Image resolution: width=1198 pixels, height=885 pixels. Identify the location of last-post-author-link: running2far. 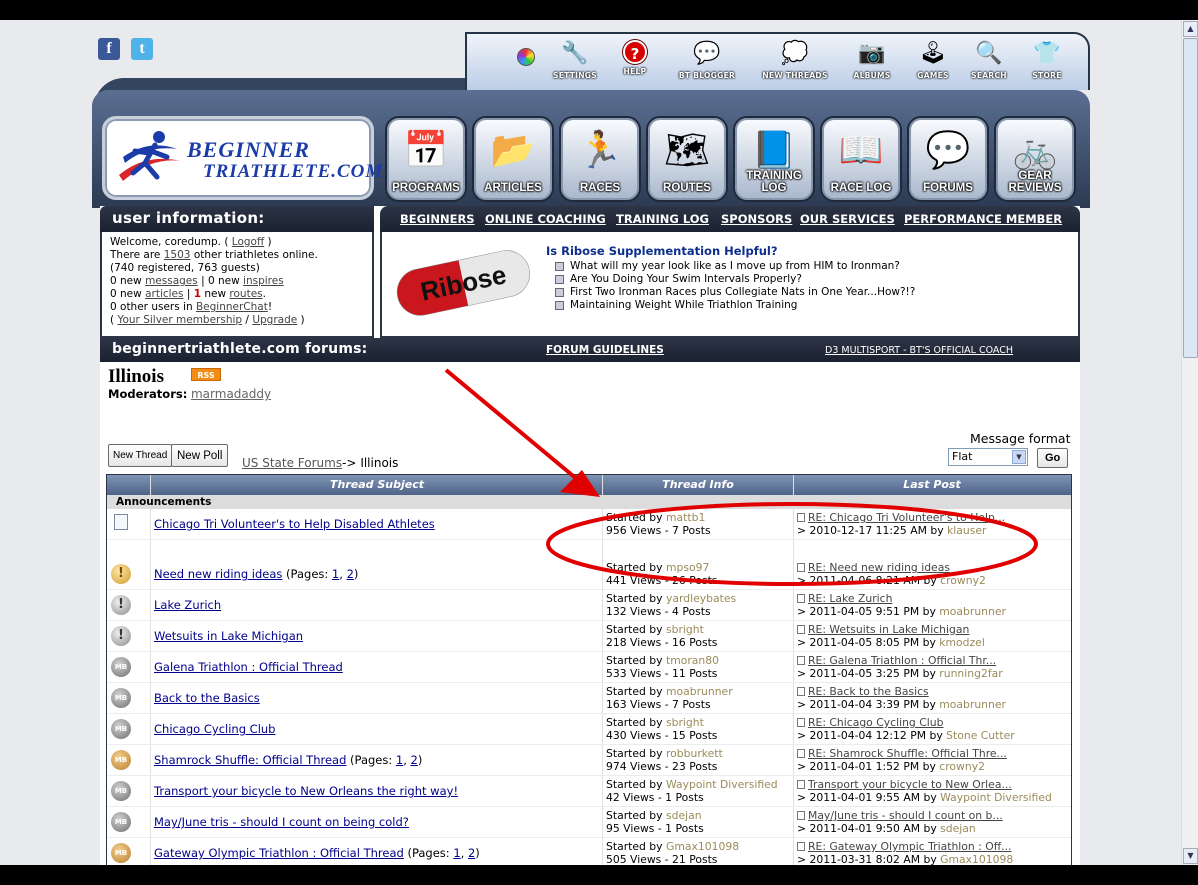
(970, 673).